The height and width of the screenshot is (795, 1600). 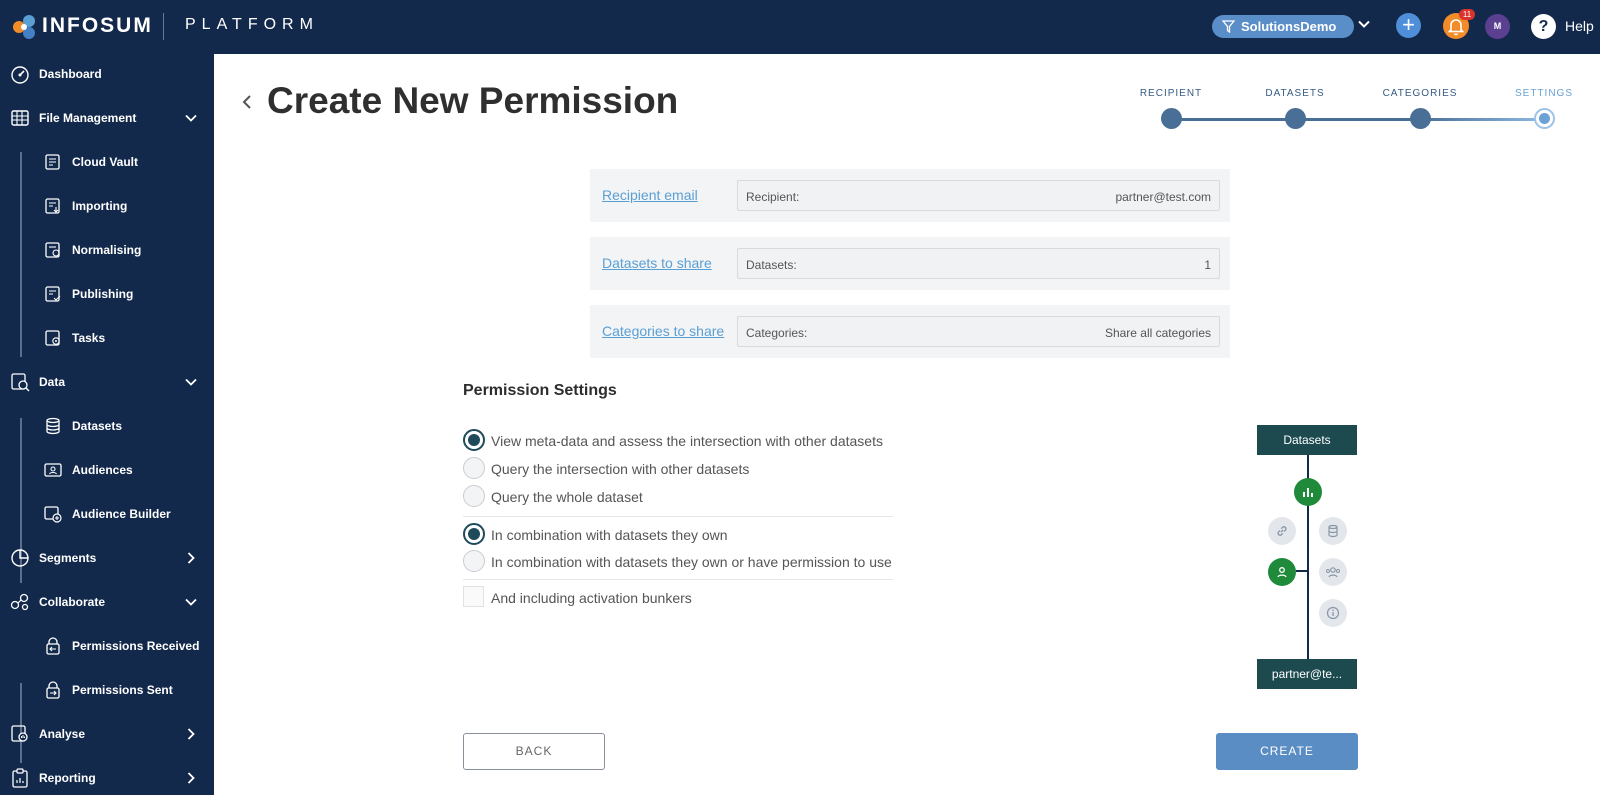 I want to click on user-icon, so click(x=1282, y=572).